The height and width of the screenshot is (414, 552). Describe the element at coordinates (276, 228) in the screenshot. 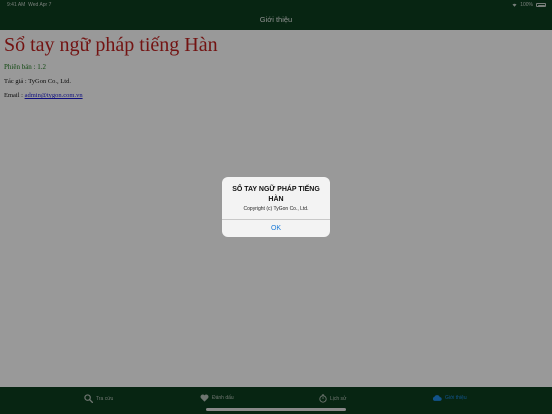

I see `ok-button: OK` at that location.